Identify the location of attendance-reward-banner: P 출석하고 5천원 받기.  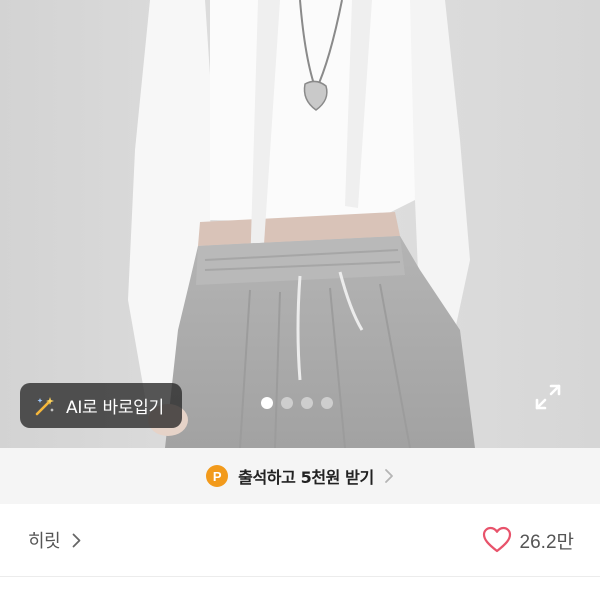
(300, 476).